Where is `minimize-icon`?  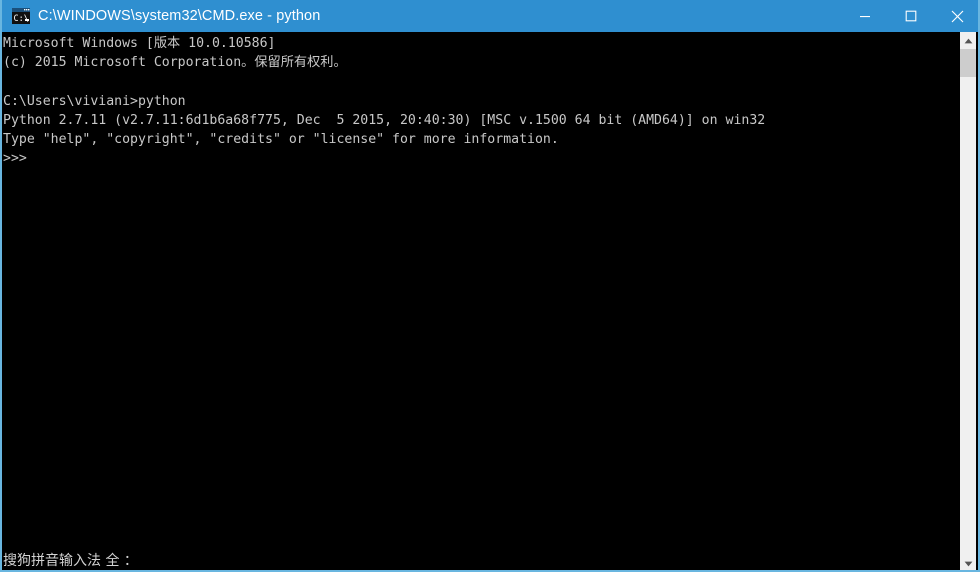 minimize-icon is located at coordinates (865, 17).